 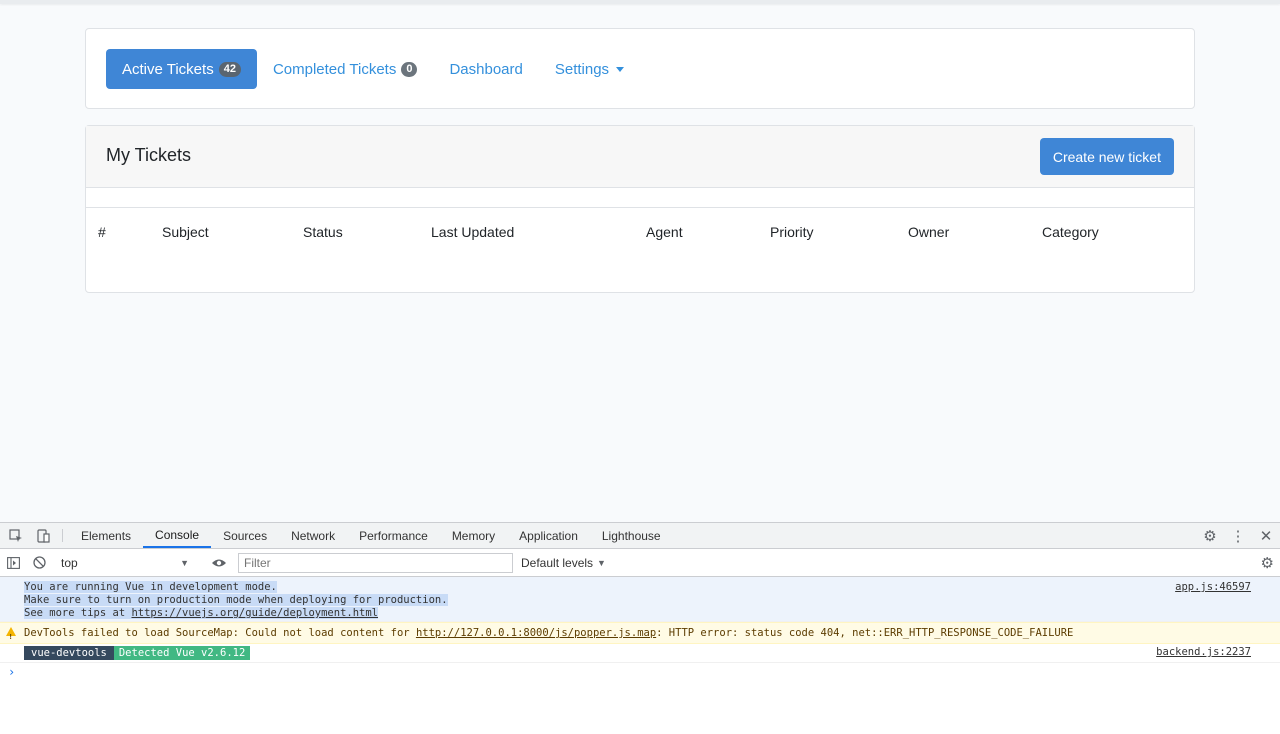 I want to click on column-header-owner: Owner, so click(x=928, y=232).